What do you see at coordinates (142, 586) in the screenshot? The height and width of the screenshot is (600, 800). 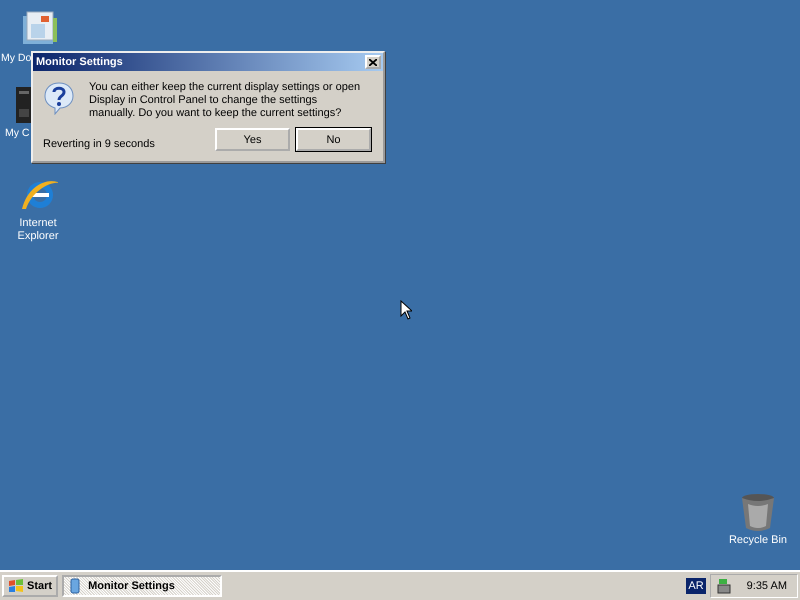 I see `taskbar-button: Monitor Settings` at bounding box center [142, 586].